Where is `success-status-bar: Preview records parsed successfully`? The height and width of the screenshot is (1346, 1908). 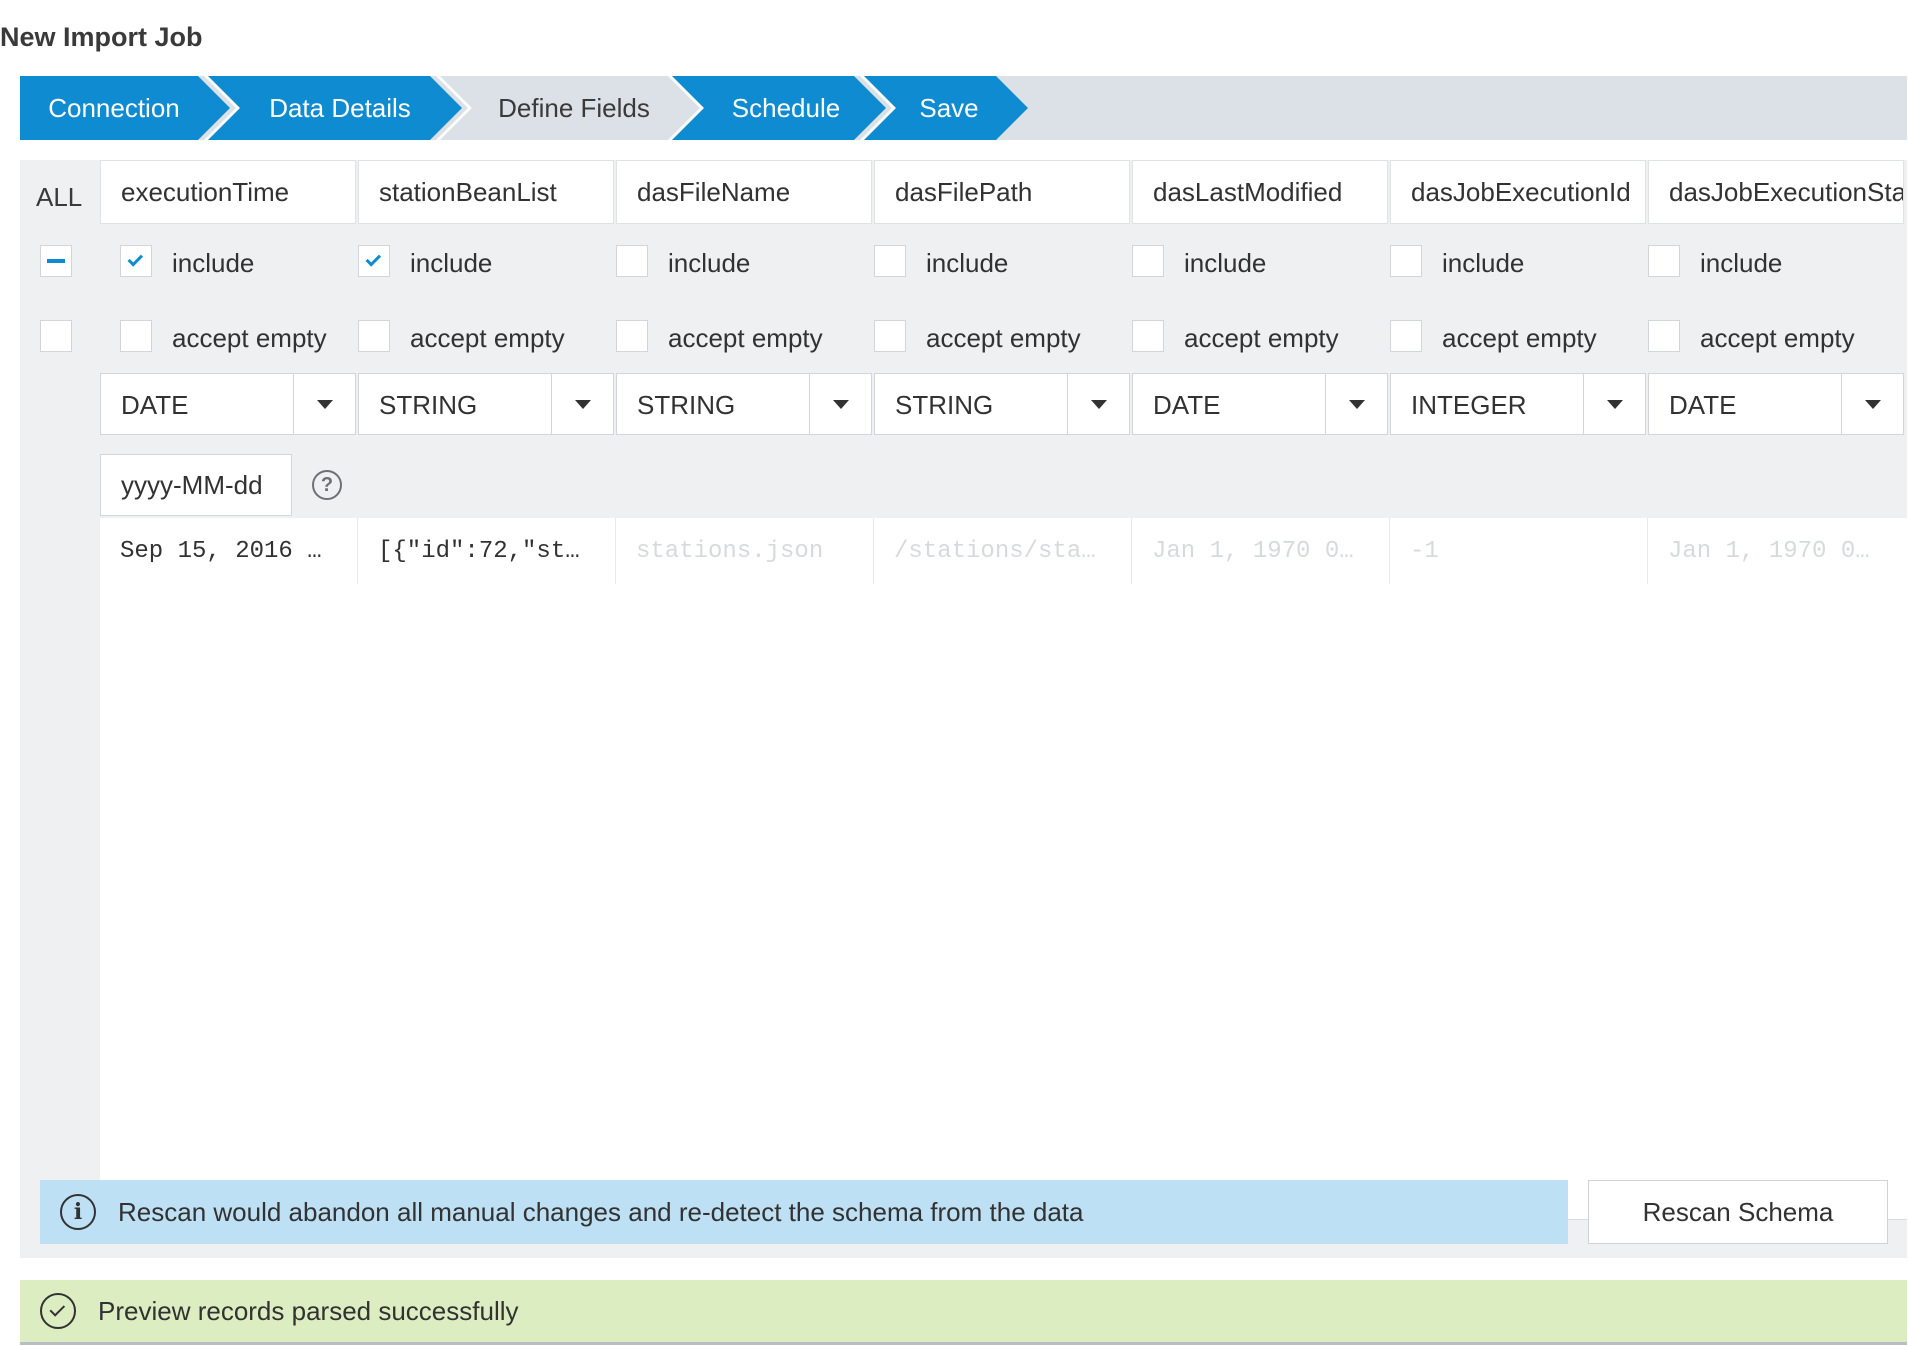 success-status-bar: Preview records parsed successfully is located at coordinates (963, 1311).